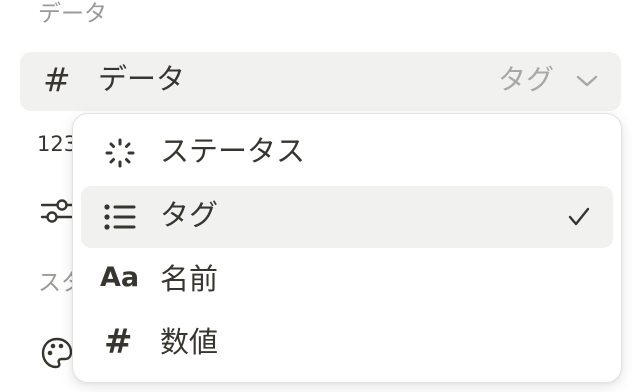  Describe the element at coordinates (347, 153) in the screenshot. I see `dropdown-option-status: ステータス` at that location.